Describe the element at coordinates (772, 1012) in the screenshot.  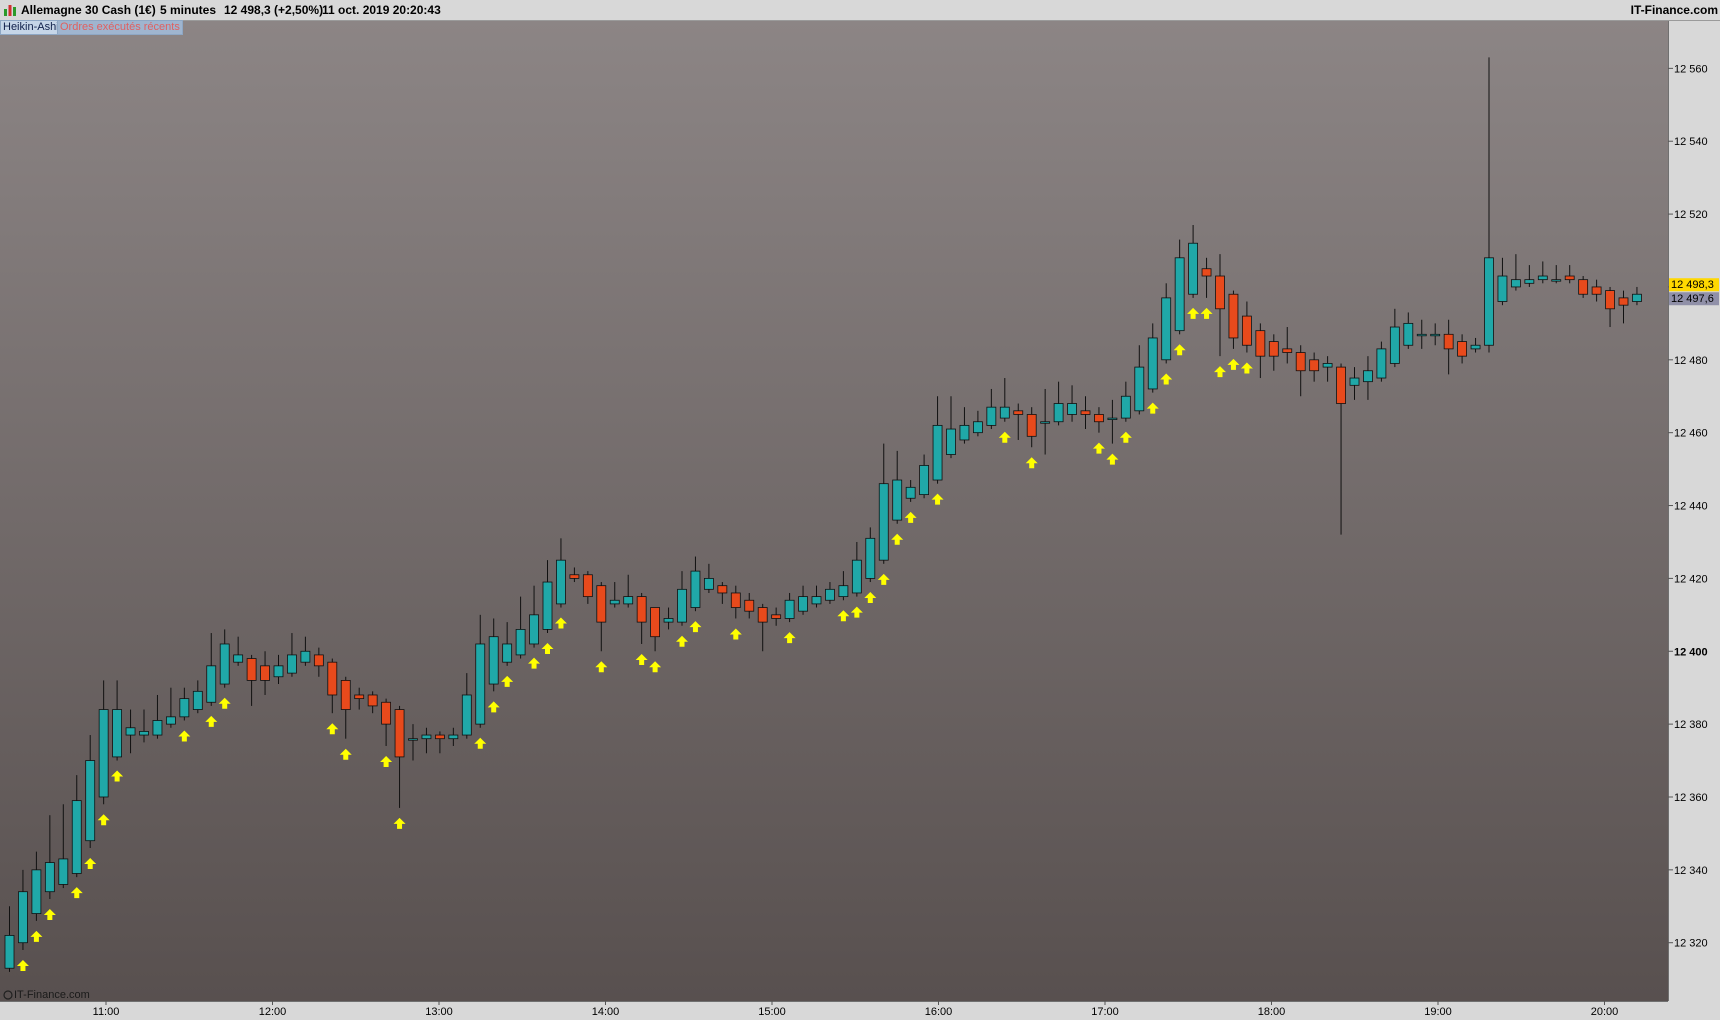
I see `time-tick-label: 15:00` at that location.